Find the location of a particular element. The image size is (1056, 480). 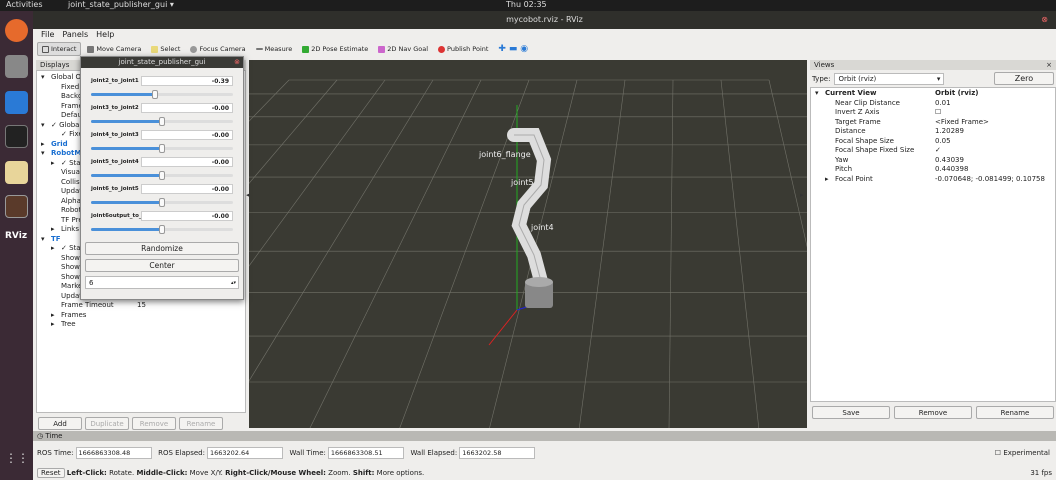

frame-label: joint5 is located at coordinates (522, 182).